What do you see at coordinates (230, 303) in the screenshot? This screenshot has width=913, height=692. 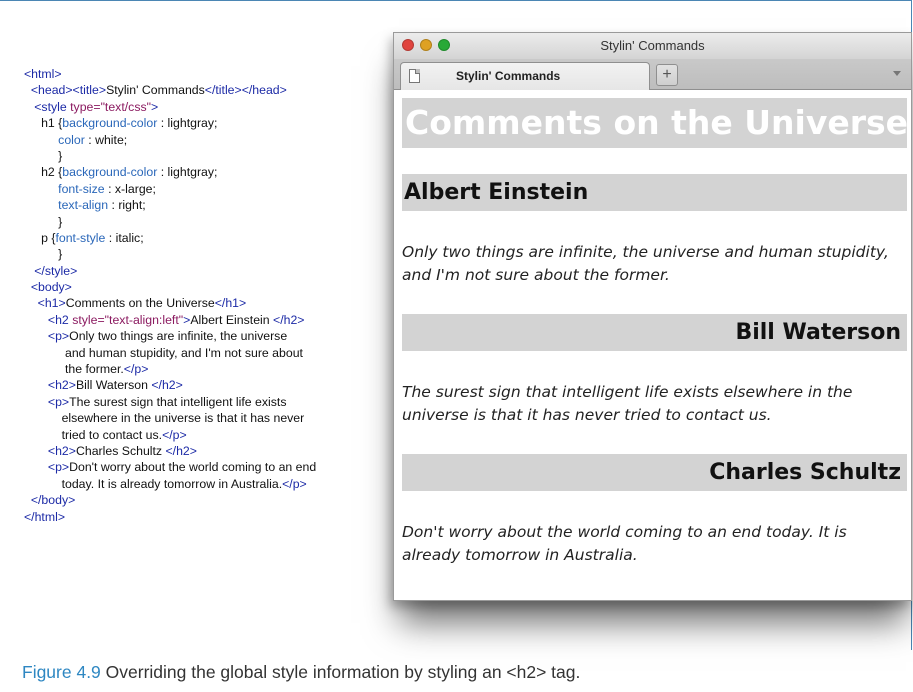 I see `code-token: </h1>` at bounding box center [230, 303].